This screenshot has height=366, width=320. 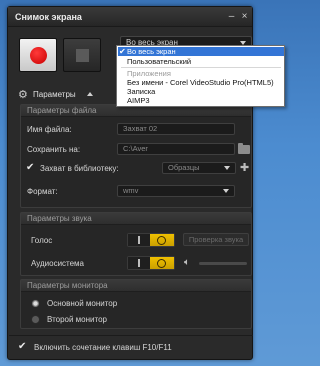 What do you see at coordinates (231, 16) in the screenshot?
I see `minimize-button: –` at bounding box center [231, 16].